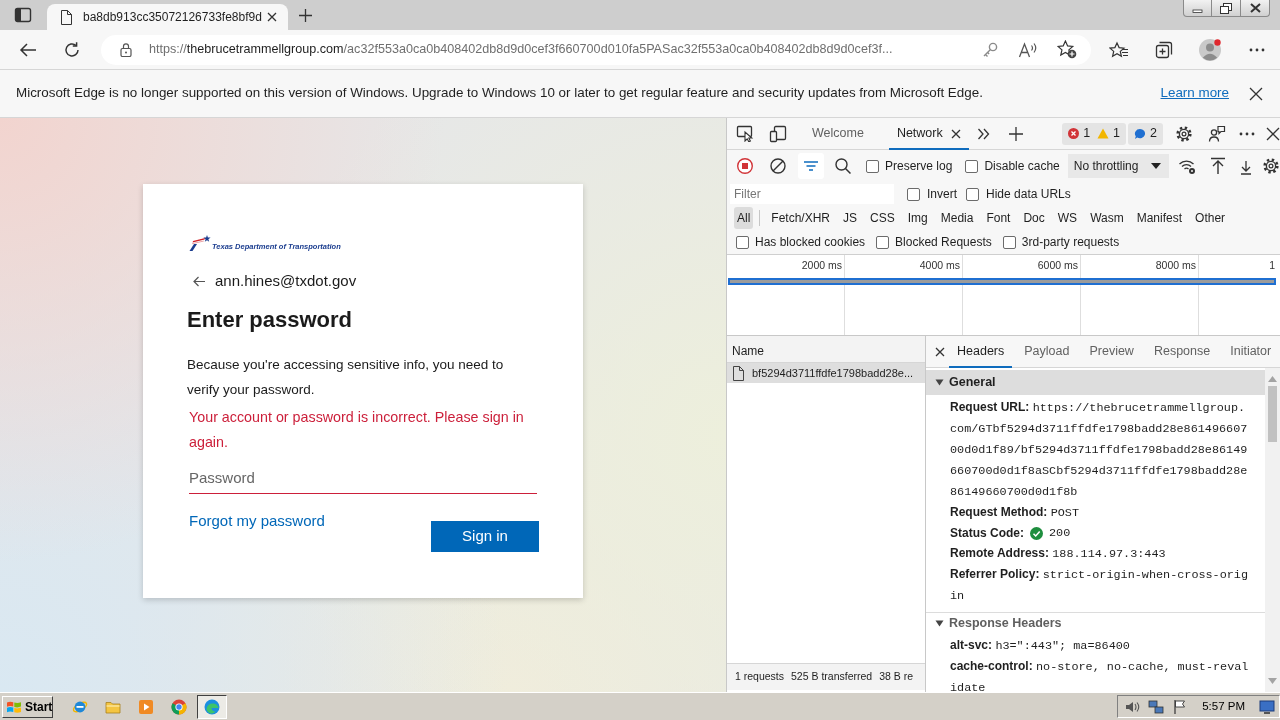 This screenshot has width=1280, height=720. What do you see at coordinates (917, 218) in the screenshot?
I see `resource-type-filter: Img` at bounding box center [917, 218].